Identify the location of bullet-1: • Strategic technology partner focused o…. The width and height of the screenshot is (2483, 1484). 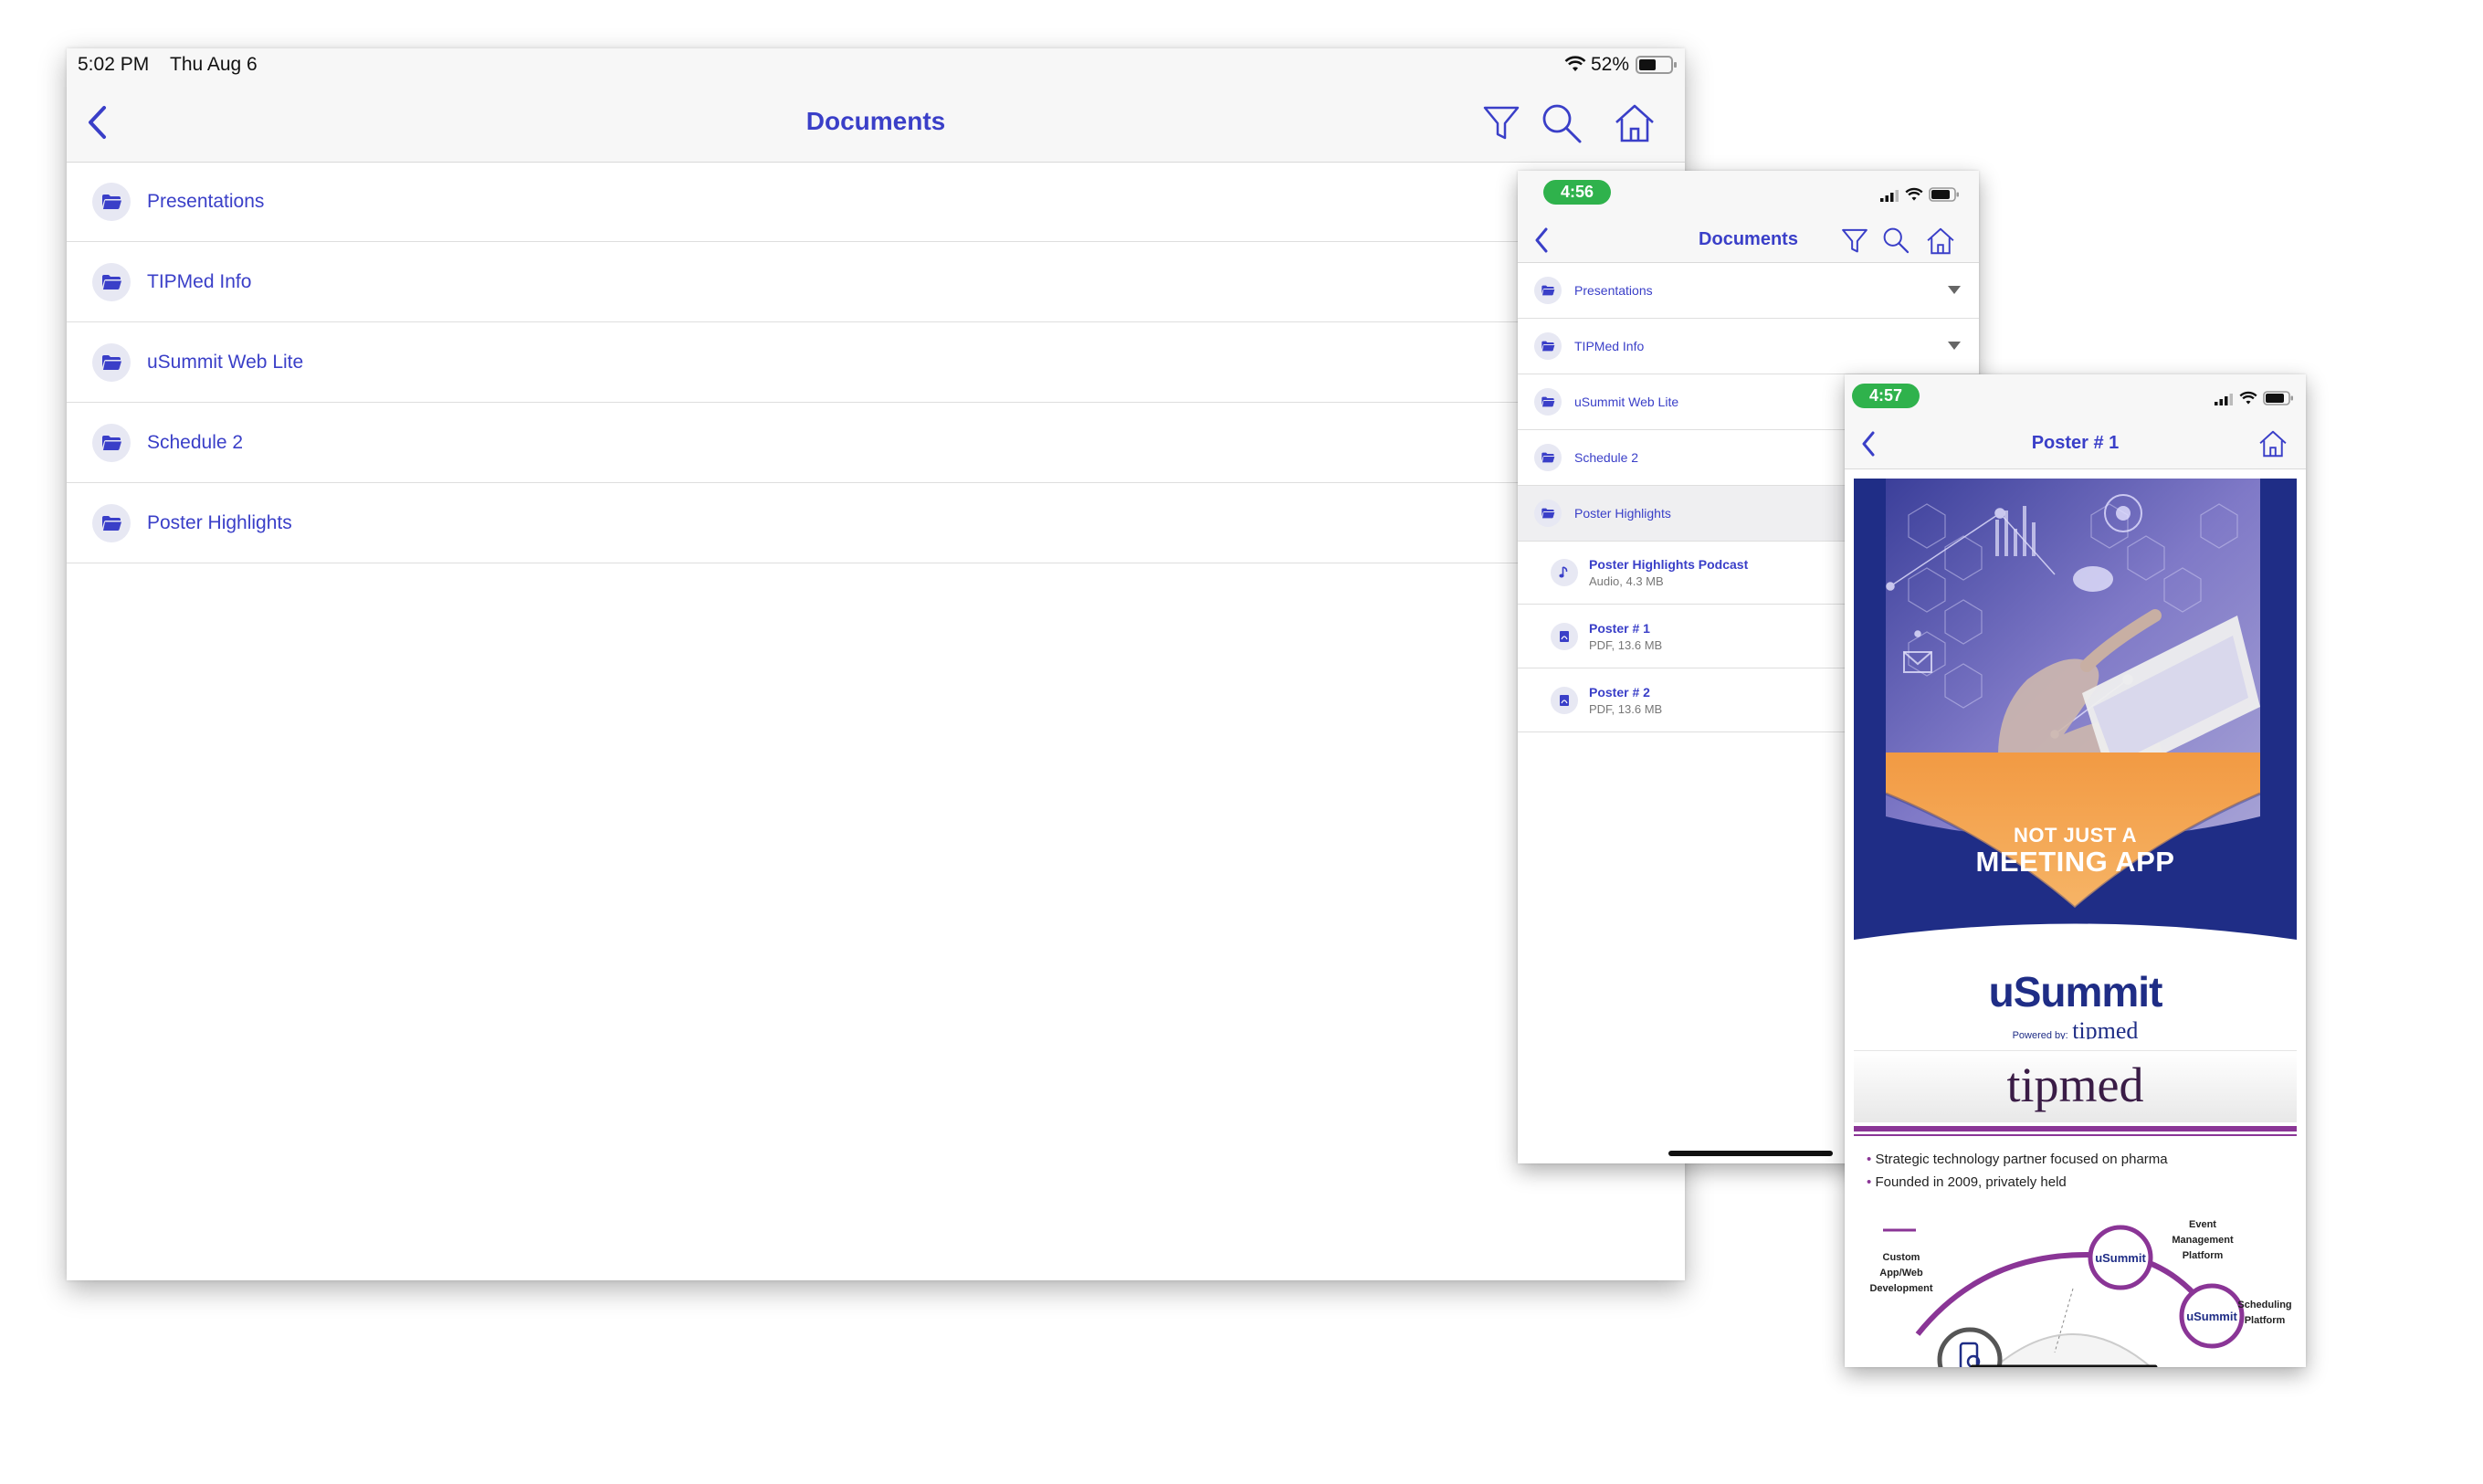
(2017, 1159).